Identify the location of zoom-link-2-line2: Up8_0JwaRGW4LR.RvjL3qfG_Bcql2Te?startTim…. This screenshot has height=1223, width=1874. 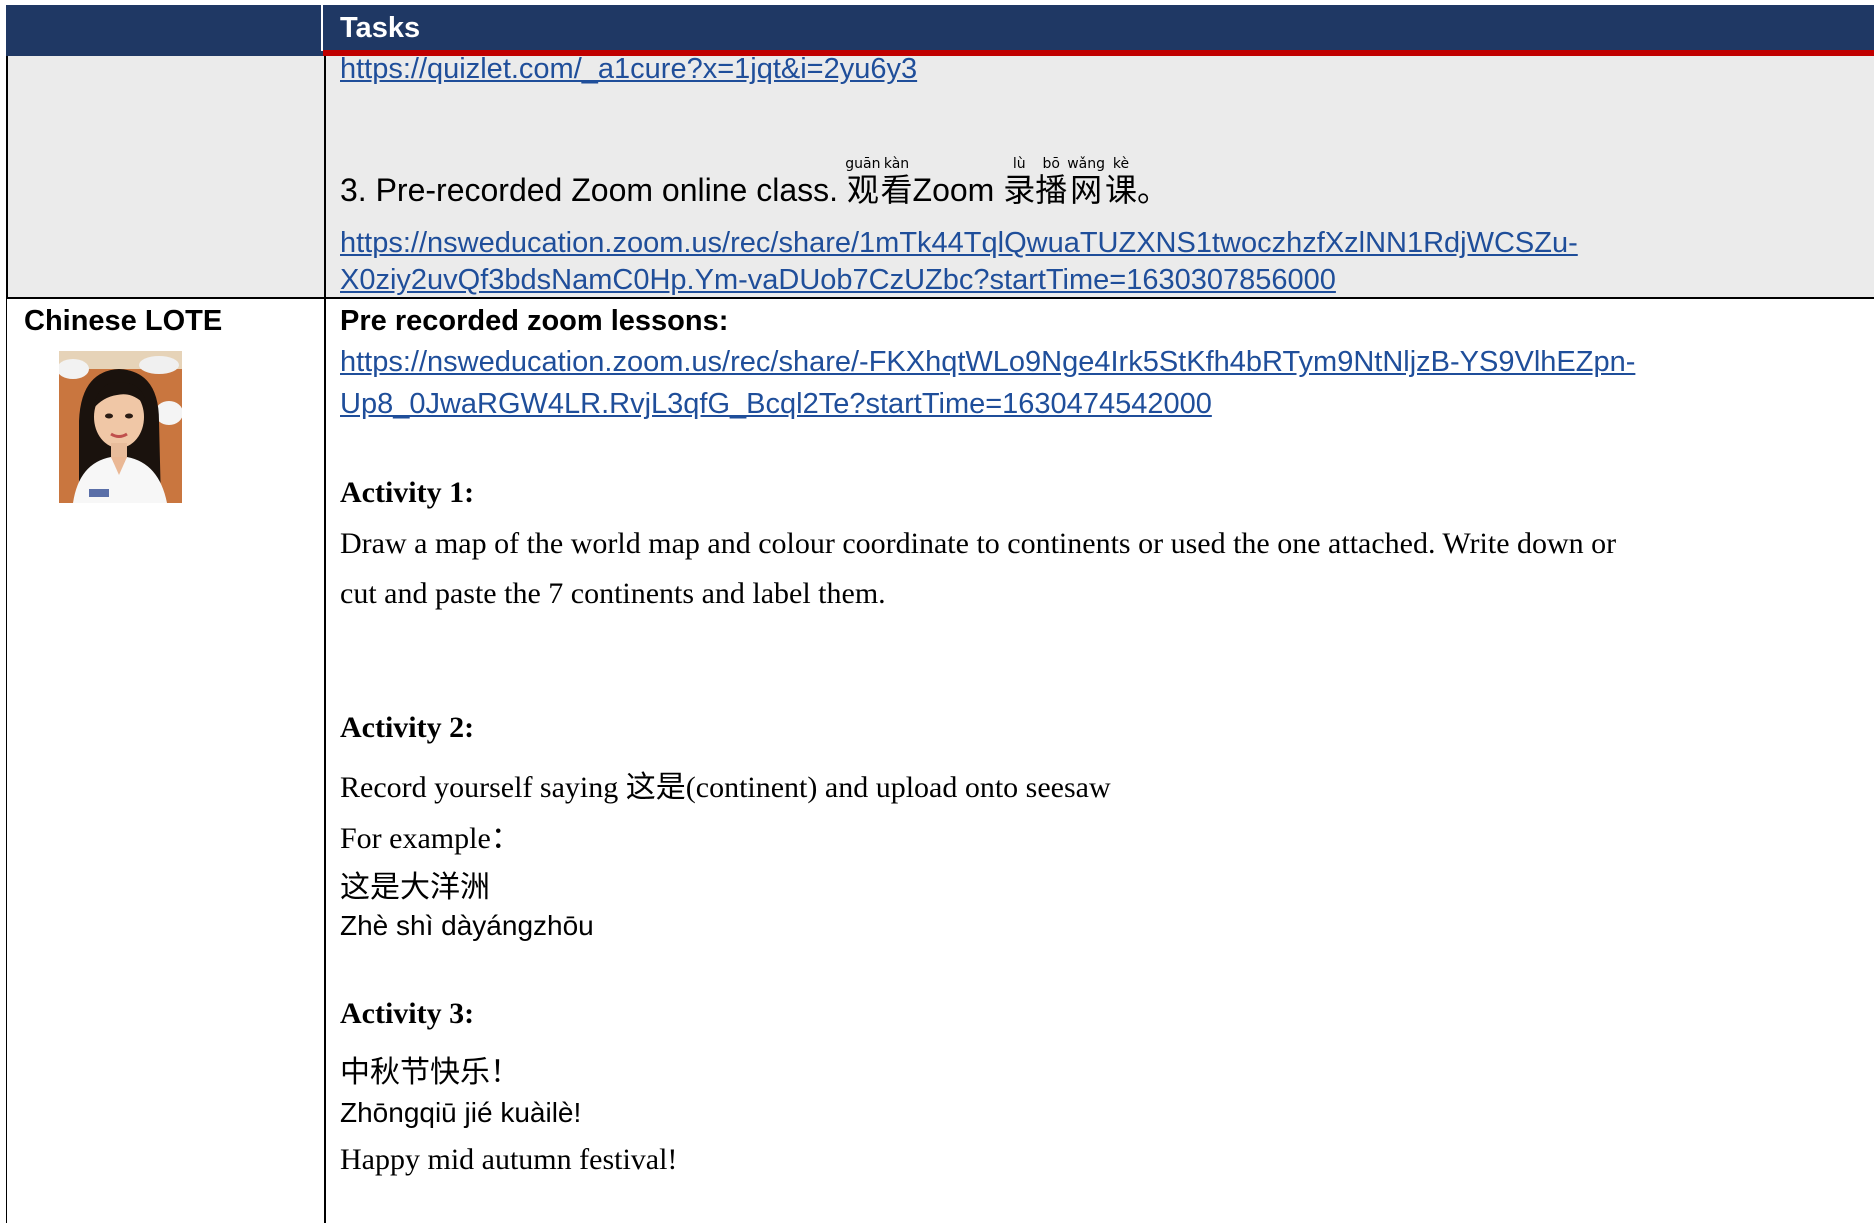
(776, 404).